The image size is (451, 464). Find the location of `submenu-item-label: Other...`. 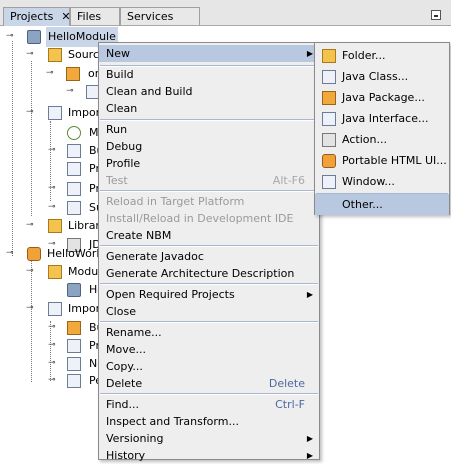

submenu-item-label: Other... is located at coordinates (362, 204).